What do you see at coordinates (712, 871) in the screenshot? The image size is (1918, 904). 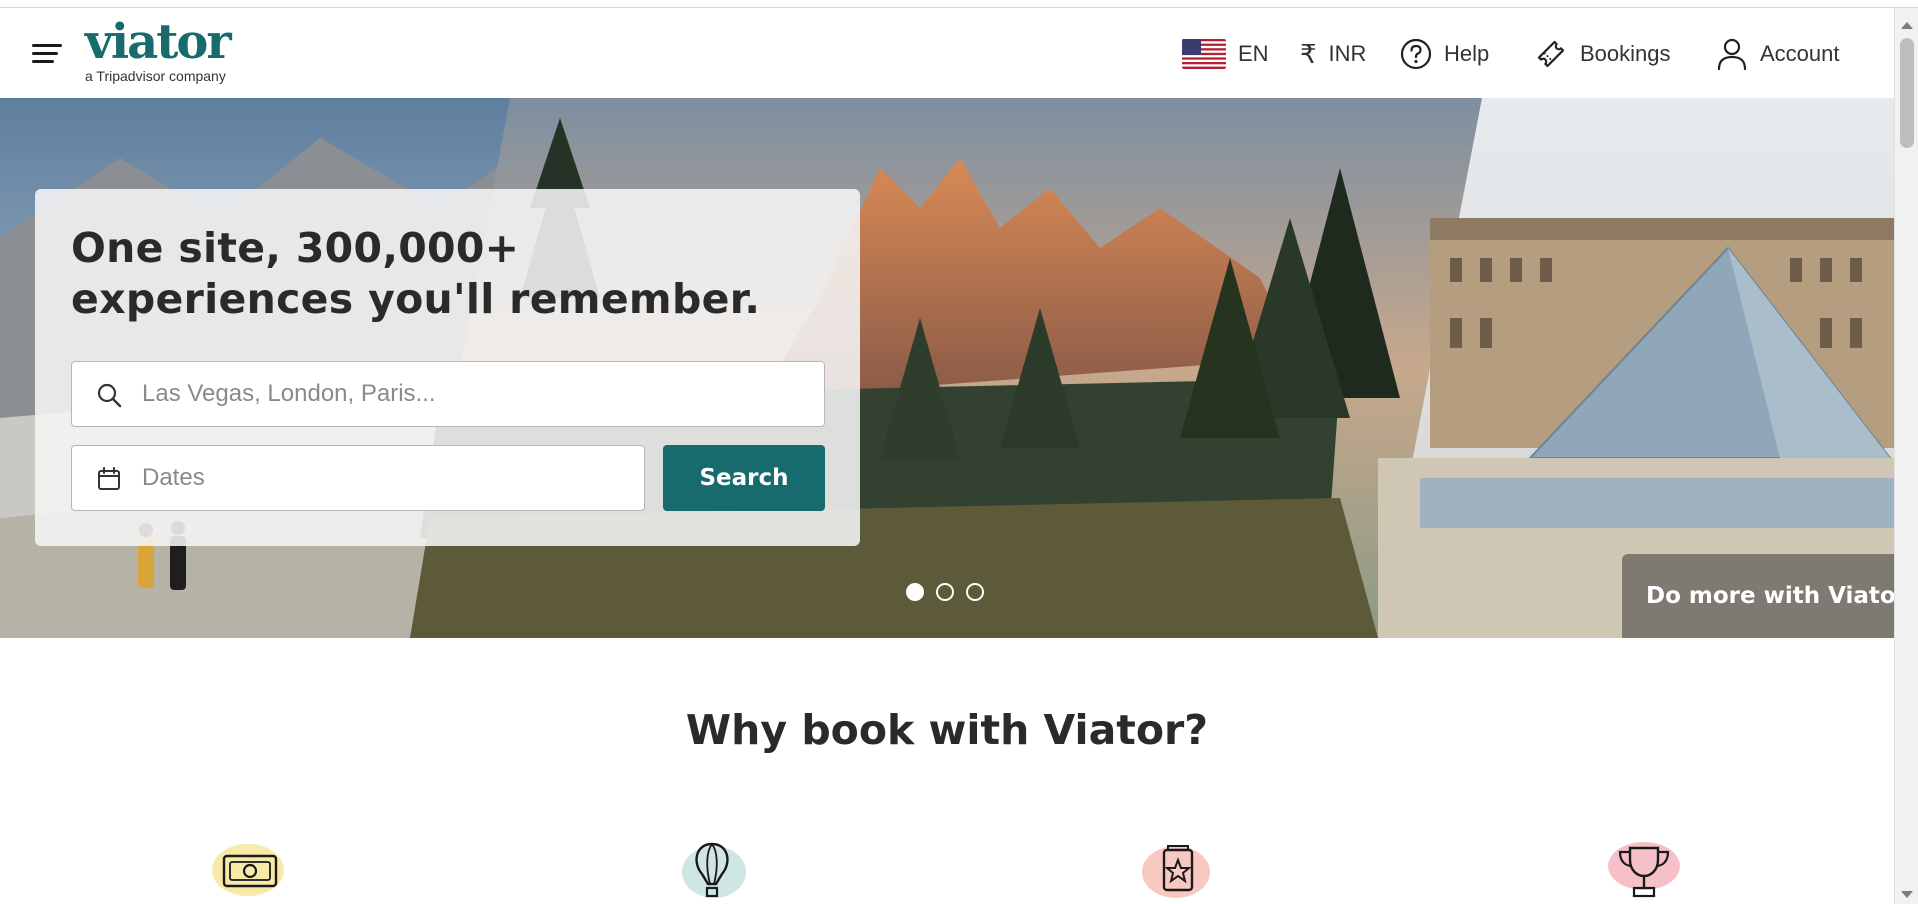 I see `hot-air-balloon-icon` at bounding box center [712, 871].